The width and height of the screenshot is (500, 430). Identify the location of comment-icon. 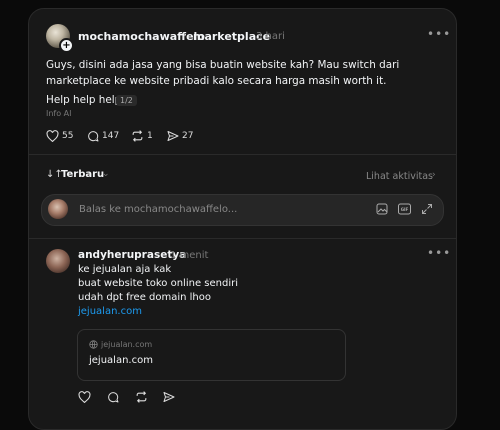
(93, 136).